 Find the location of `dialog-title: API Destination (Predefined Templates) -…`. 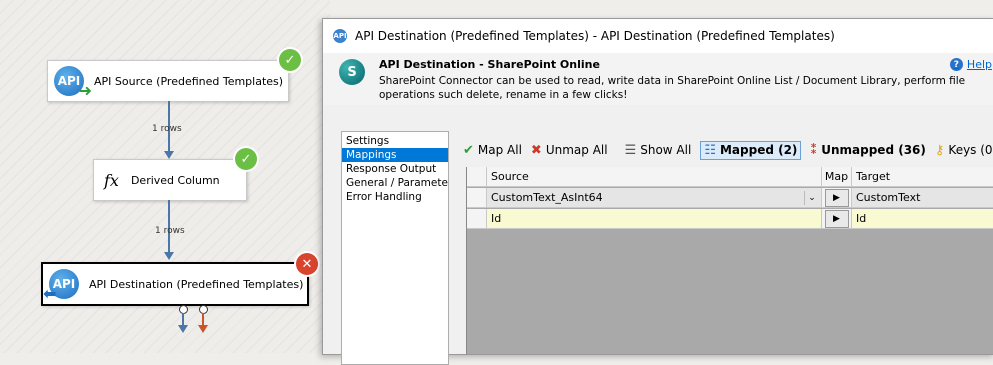

dialog-title: API Destination (Predefined Templates) -… is located at coordinates (595, 36).